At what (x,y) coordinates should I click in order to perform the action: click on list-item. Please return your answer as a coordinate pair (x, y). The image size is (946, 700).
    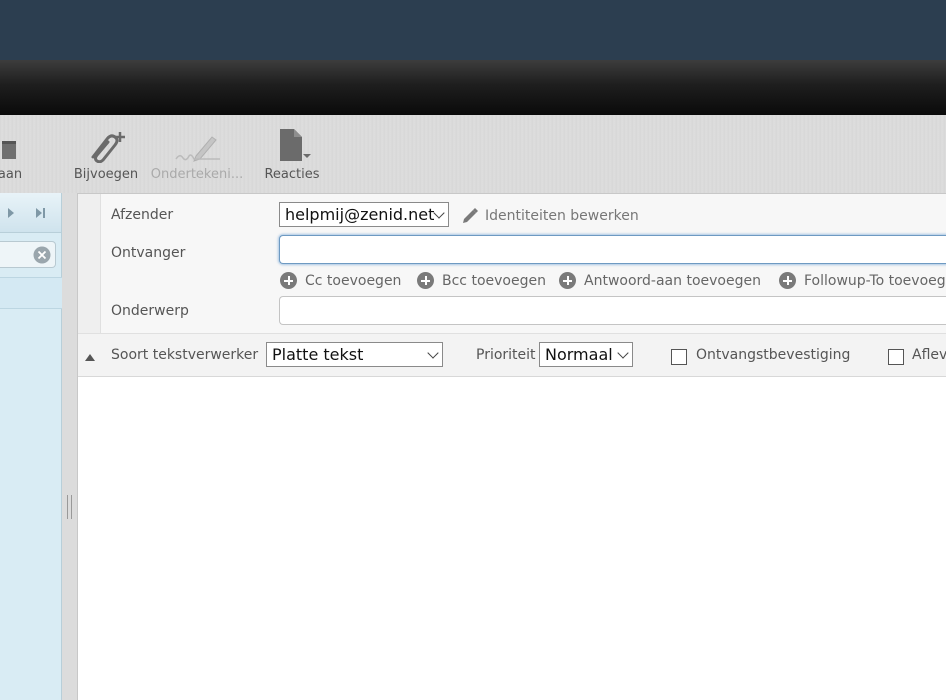
    Looking at the image, I should click on (31, 293).